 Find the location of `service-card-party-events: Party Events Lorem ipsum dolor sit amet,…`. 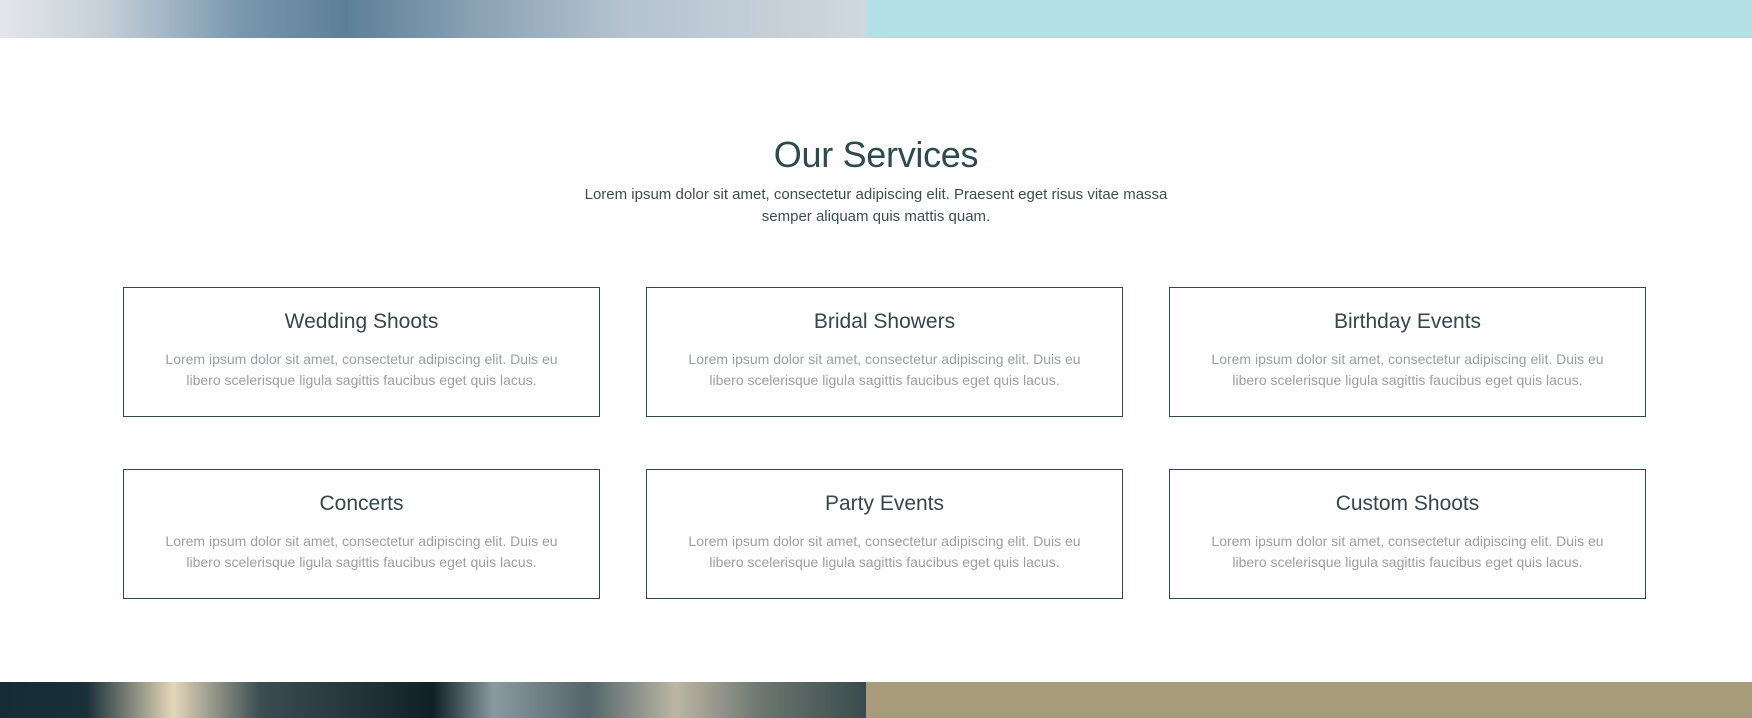

service-card-party-events: Party Events Lorem ipsum dolor sit amet,… is located at coordinates (884, 534).